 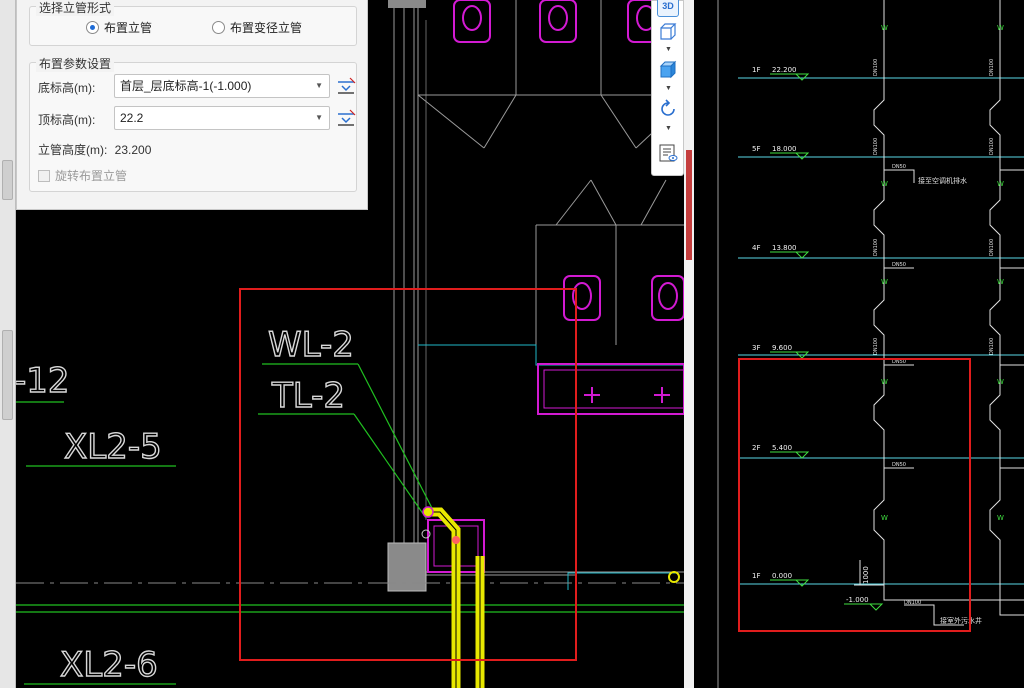 I want to click on left-dock-strip, so click(x=8, y=344).